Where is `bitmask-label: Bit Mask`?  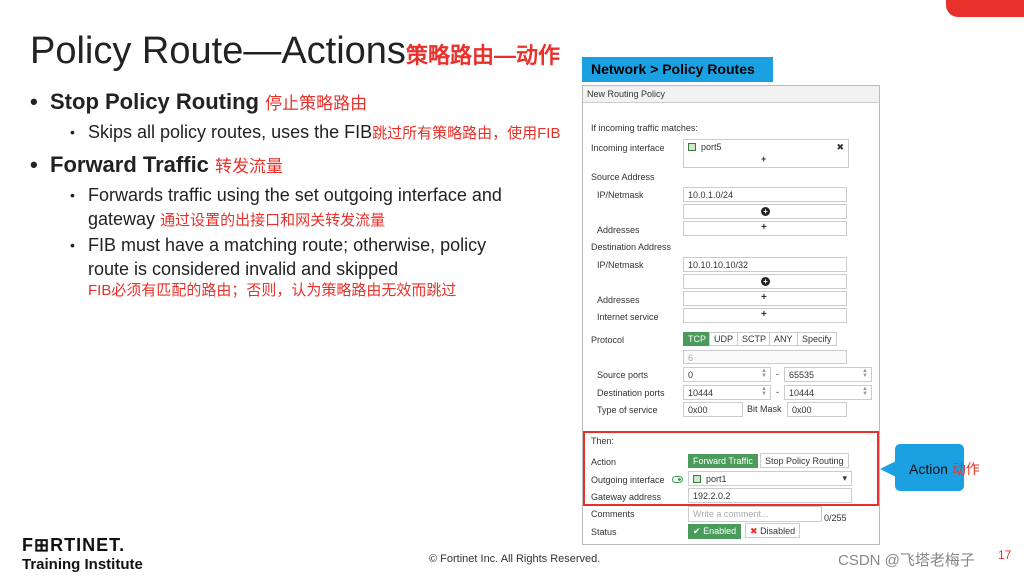
bitmask-label: Bit Mask is located at coordinates (764, 409).